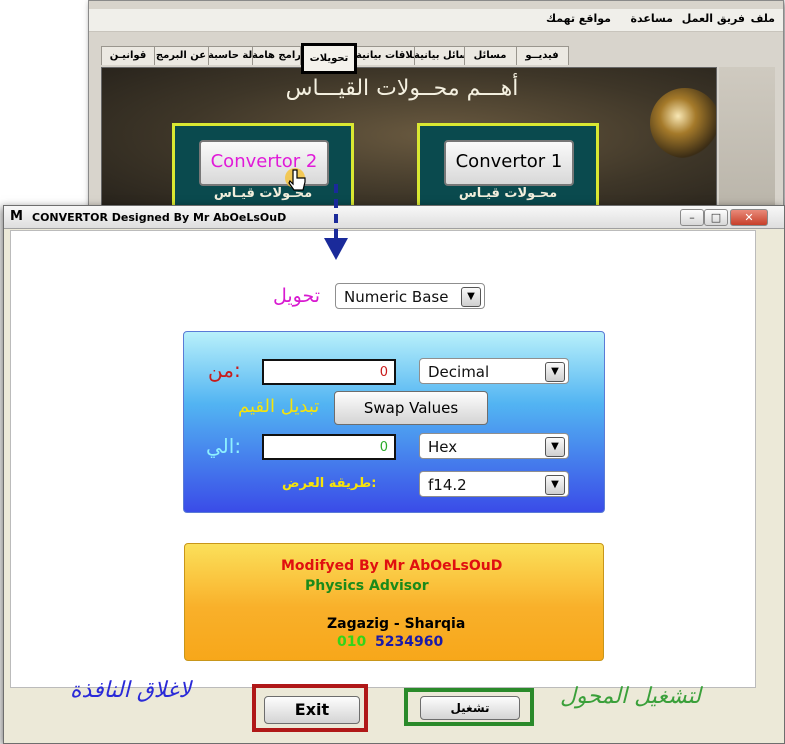 Image resolution: width=785 pixels, height=744 pixels. Describe the element at coordinates (509, 163) in the screenshot. I see `convertor1-button: Convertor 1` at that location.